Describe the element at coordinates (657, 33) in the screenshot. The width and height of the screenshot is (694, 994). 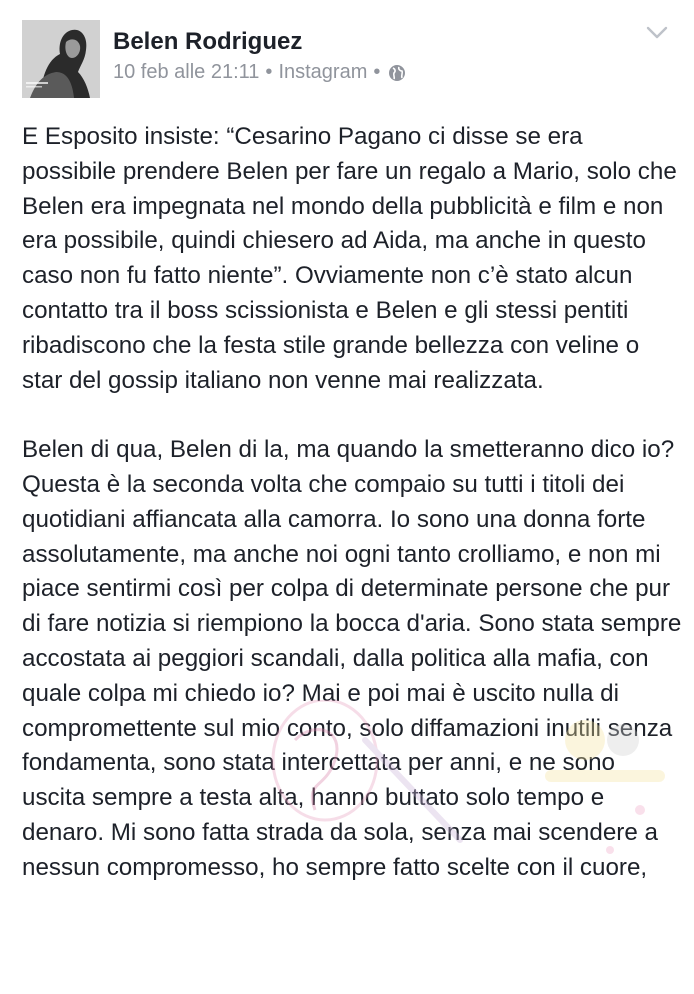
I see `chevron-down-icon` at that location.